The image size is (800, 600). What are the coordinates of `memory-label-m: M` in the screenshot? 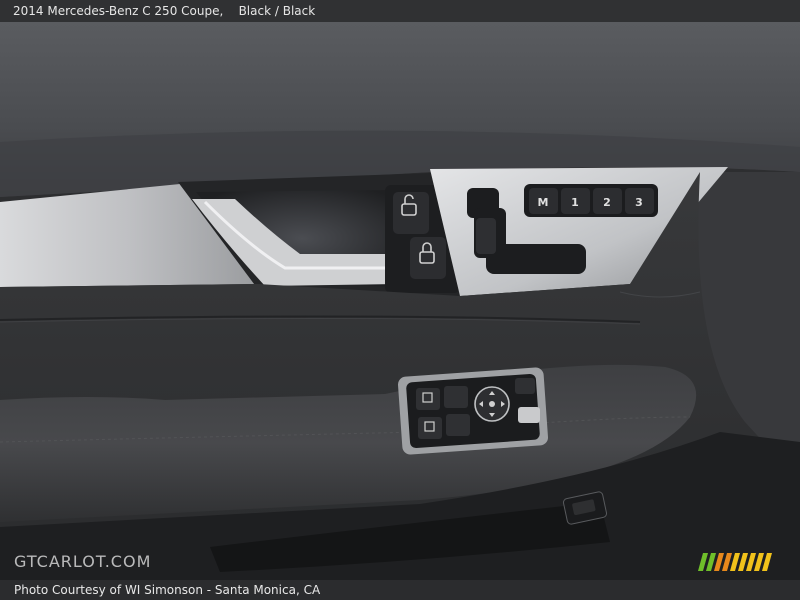 It's located at (543, 202).